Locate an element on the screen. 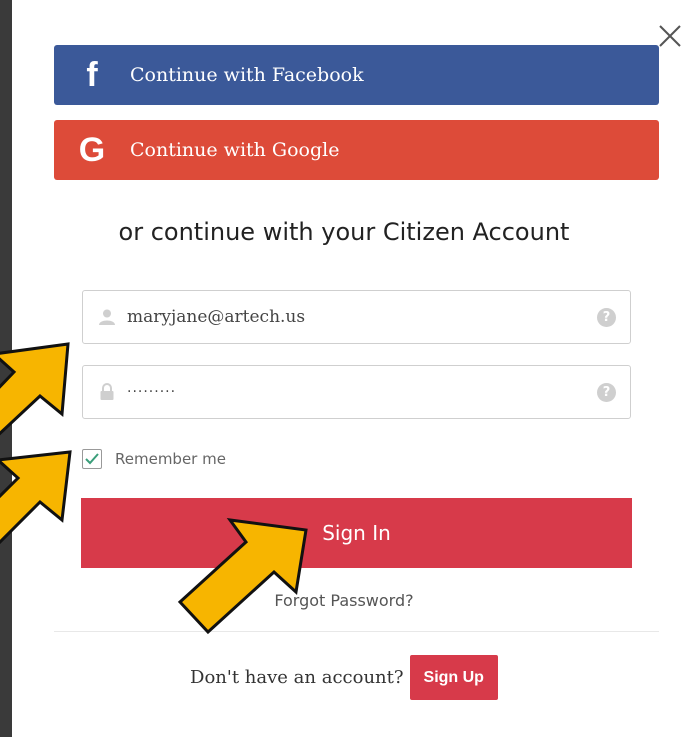 This screenshot has width=688, height=737. lock-icon is located at coordinates (105, 392).